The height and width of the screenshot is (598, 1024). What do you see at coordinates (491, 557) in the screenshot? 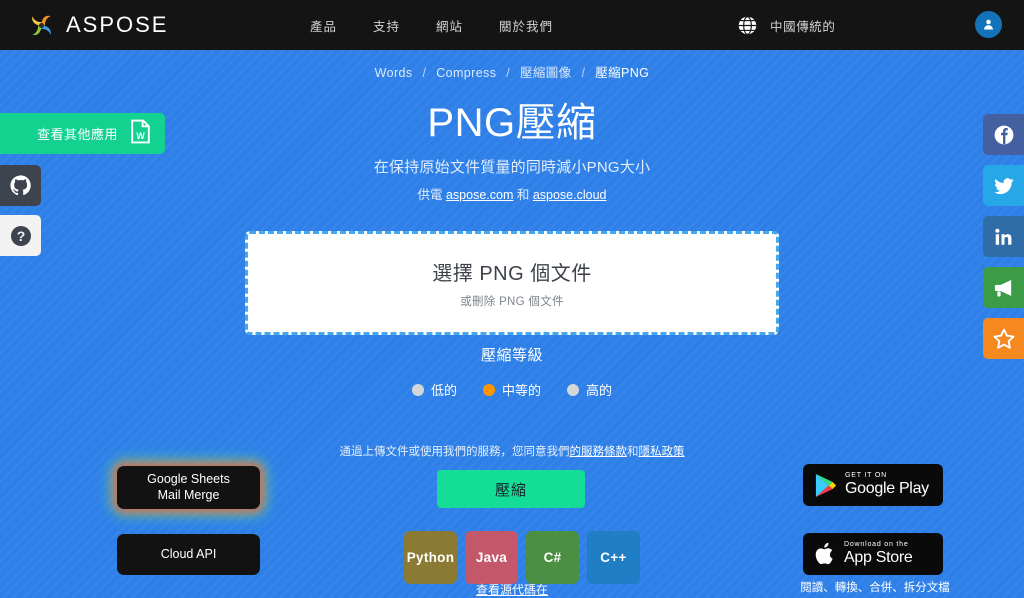
I see `code-badge-java: Java` at bounding box center [491, 557].